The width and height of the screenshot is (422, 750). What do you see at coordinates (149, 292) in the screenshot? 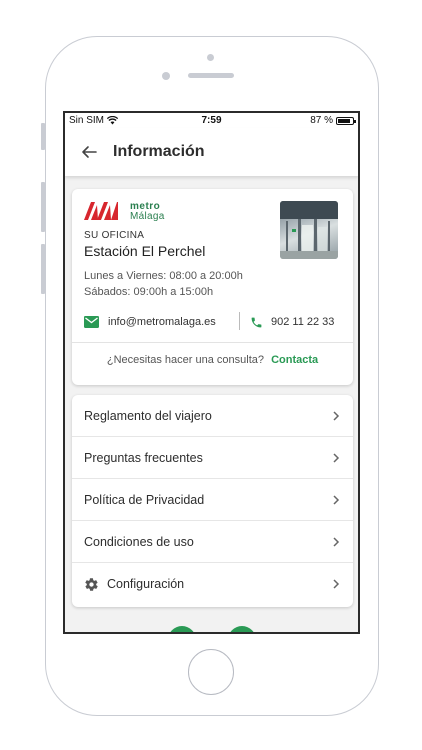
I see `hours-saturday: Sábados: 09:00h a 15:00h` at bounding box center [149, 292].